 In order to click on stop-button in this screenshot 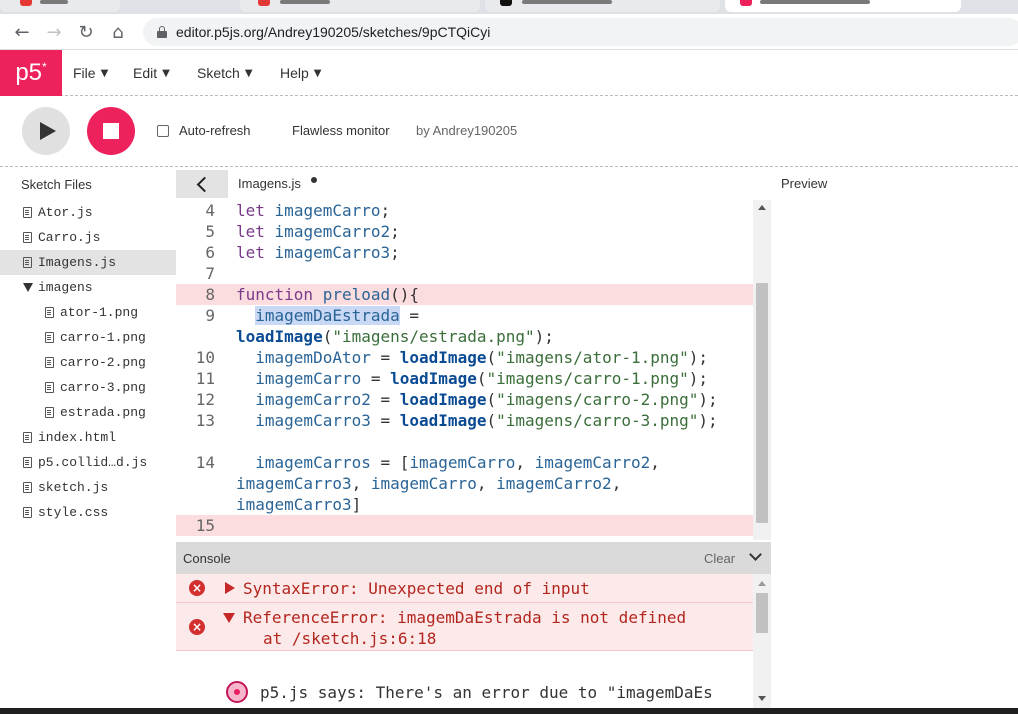, I will do `click(111, 131)`.